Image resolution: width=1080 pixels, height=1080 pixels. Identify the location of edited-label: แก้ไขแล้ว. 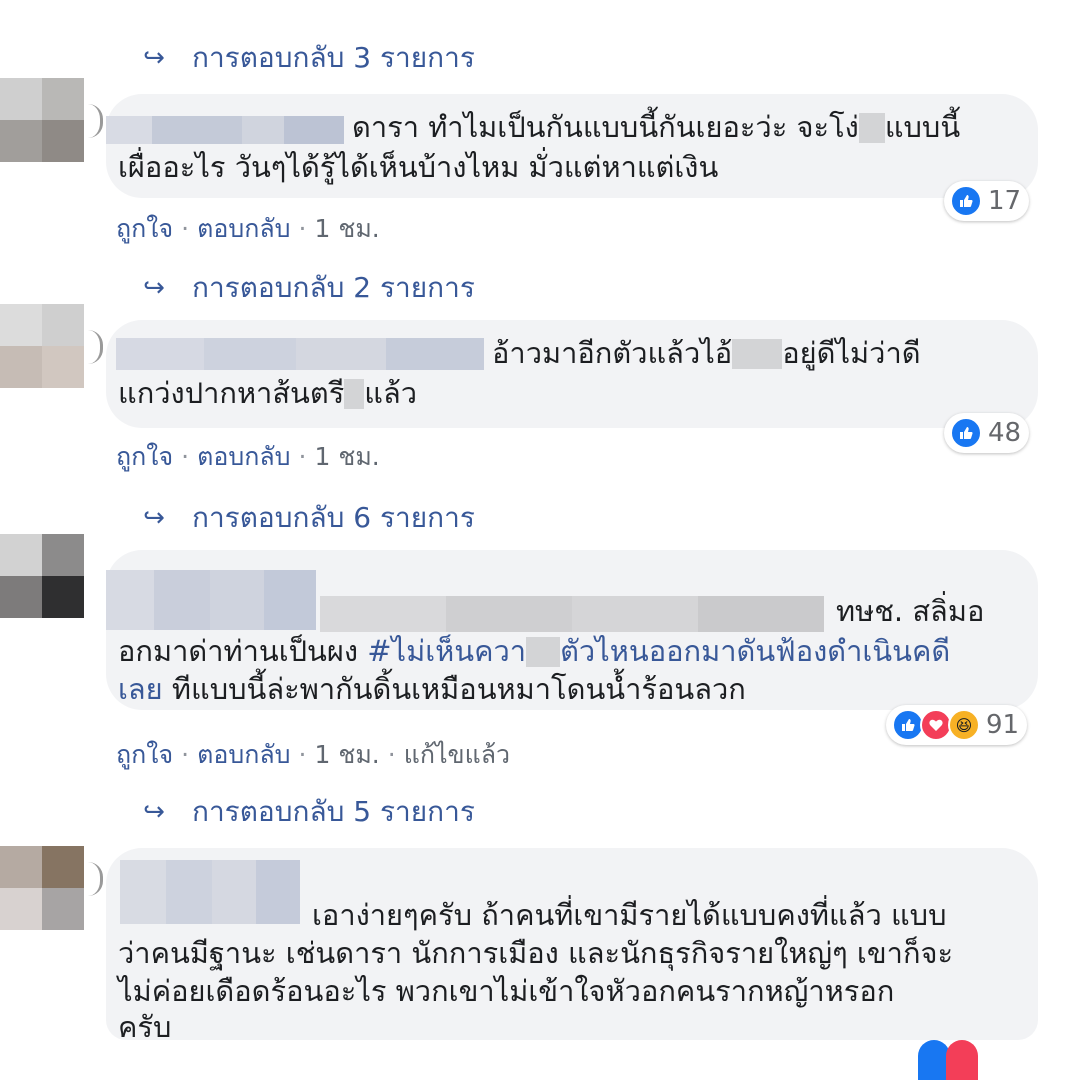
(457, 754).